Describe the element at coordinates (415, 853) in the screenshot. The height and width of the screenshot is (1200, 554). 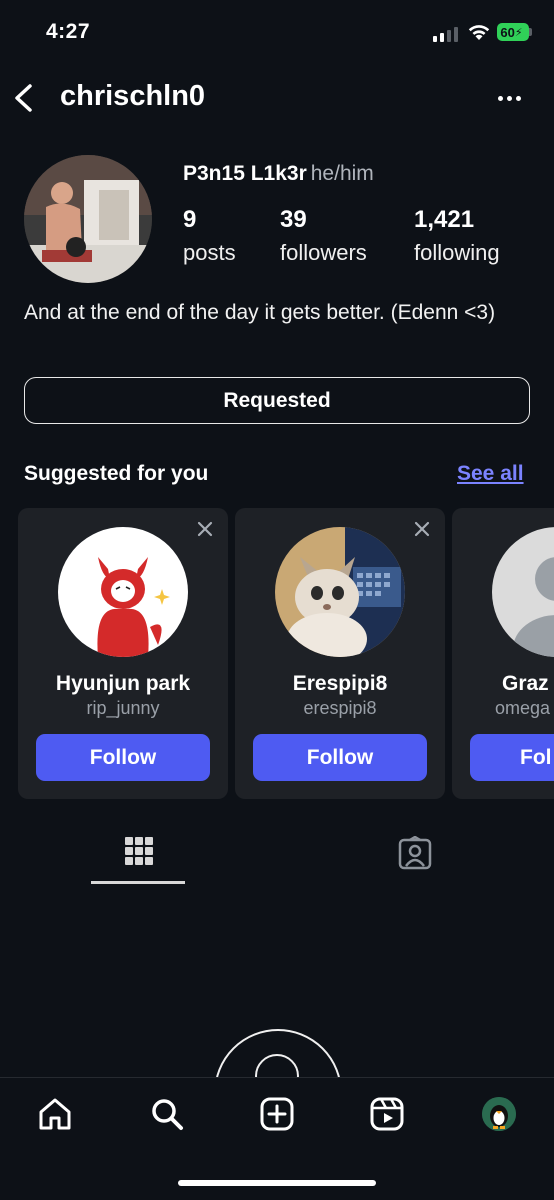
I see `tagged-person-icon` at that location.